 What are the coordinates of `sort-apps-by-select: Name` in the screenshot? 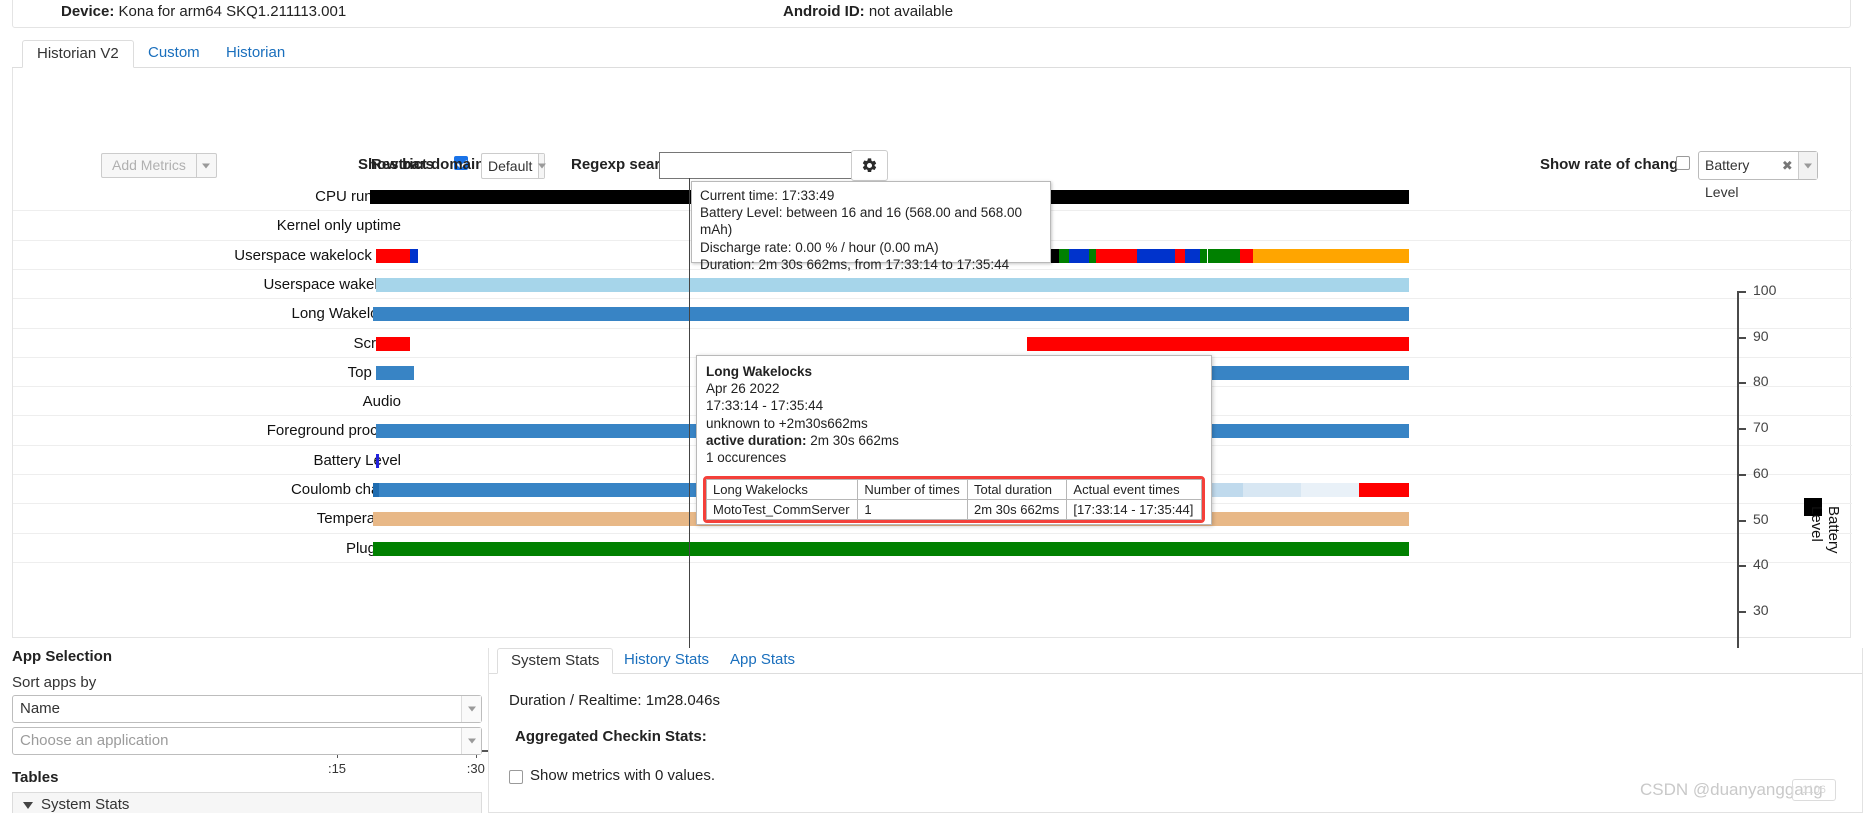 It's located at (247, 709).